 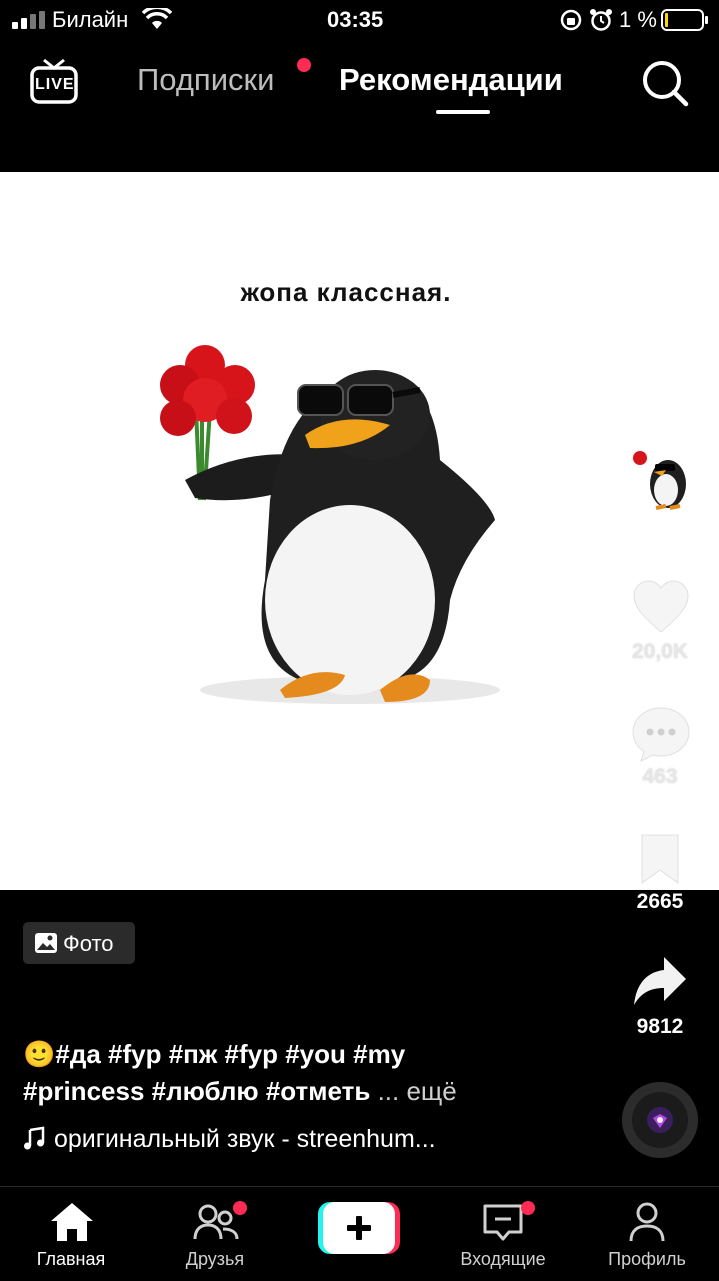 What do you see at coordinates (330, 524) in the screenshot?
I see `penguin-with-flowers-illustration` at bounding box center [330, 524].